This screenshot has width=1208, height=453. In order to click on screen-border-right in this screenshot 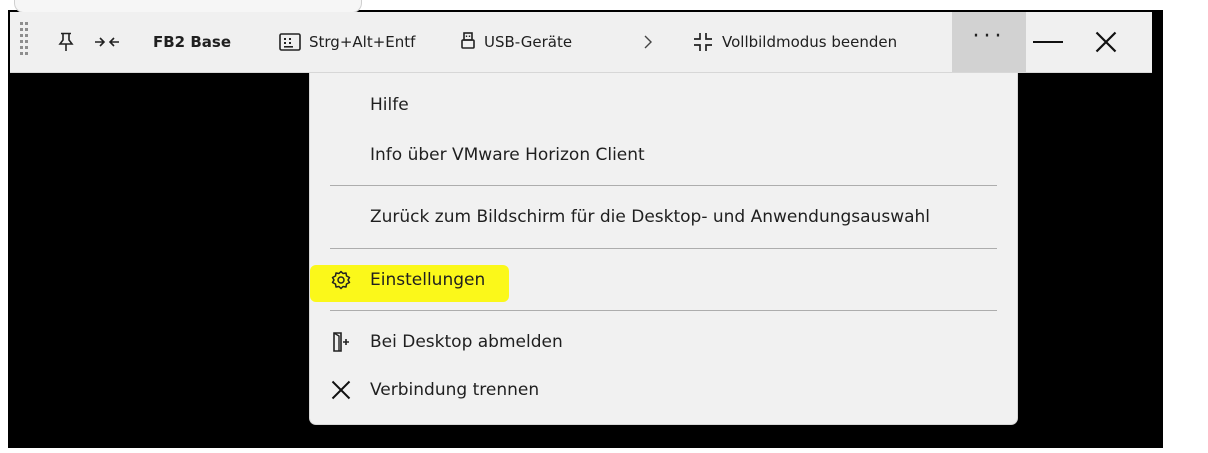, I will do `click(1185, 226)`.